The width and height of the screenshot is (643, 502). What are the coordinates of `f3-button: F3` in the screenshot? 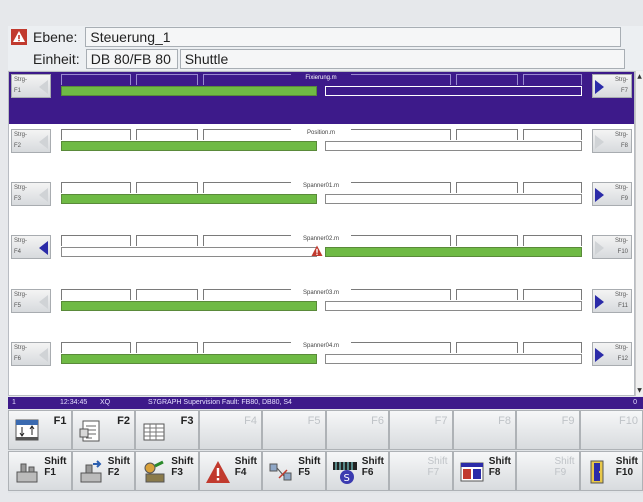 It's located at (167, 430).